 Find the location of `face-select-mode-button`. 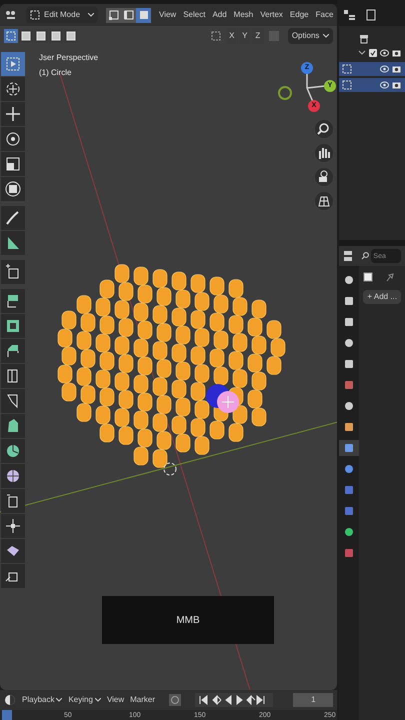

face-select-mode-button is located at coordinates (143, 15).